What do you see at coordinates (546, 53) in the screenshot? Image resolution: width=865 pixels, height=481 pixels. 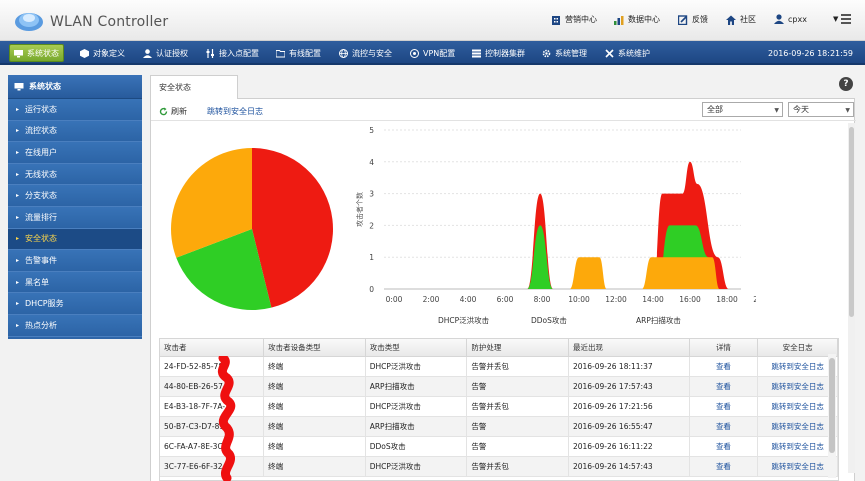 I see `gear-icon` at bounding box center [546, 53].